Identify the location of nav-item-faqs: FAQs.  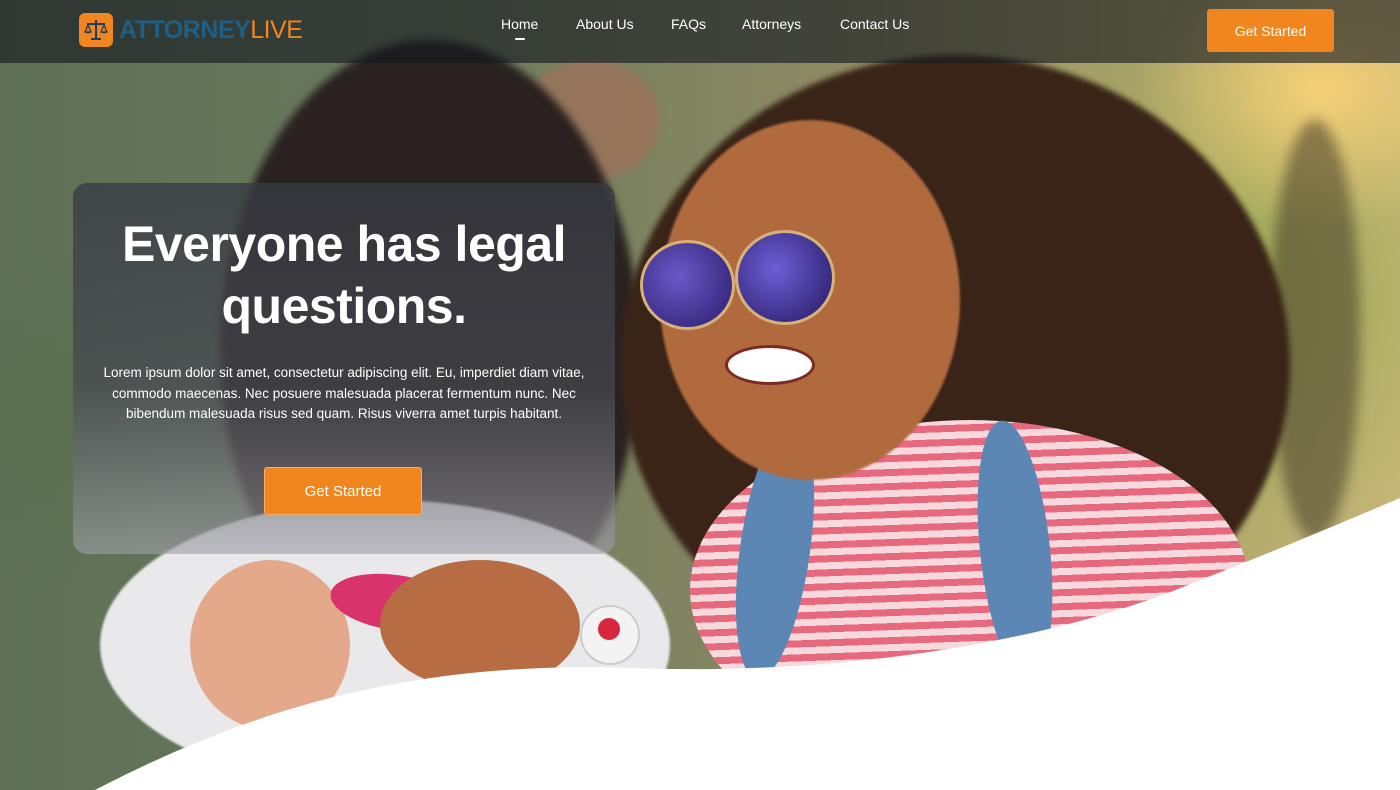
(688, 24).